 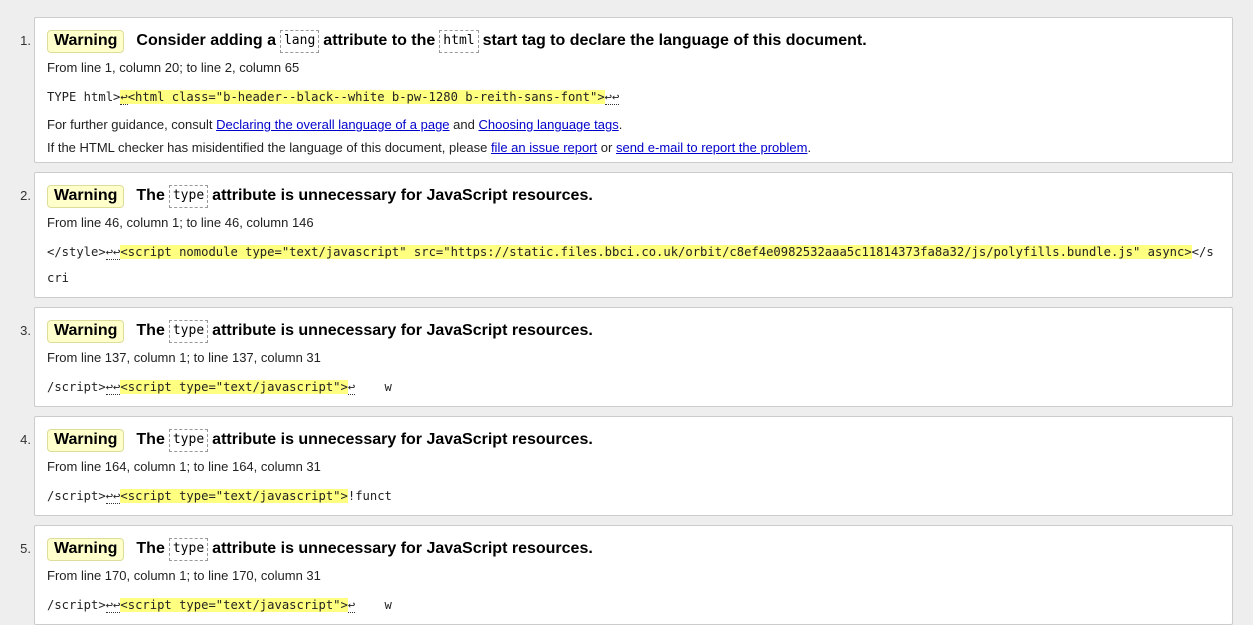 I want to click on headline-text: attribute to the, so click(x=379, y=40).